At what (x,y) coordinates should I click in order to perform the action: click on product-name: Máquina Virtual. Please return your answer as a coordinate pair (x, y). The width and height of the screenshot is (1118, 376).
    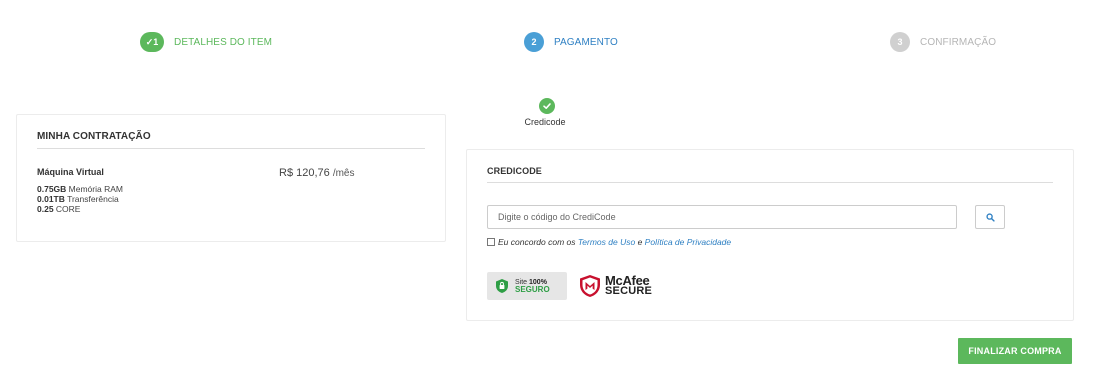
    Looking at the image, I should click on (70, 172).